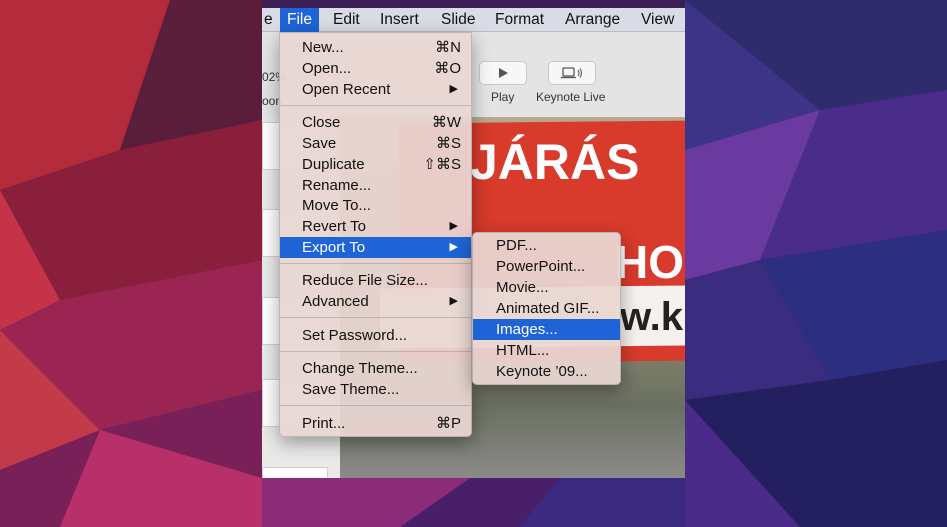 The image size is (947, 527). I want to click on menu-item-duplicate: Duplicate ⇧⌘S, so click(375, 164).